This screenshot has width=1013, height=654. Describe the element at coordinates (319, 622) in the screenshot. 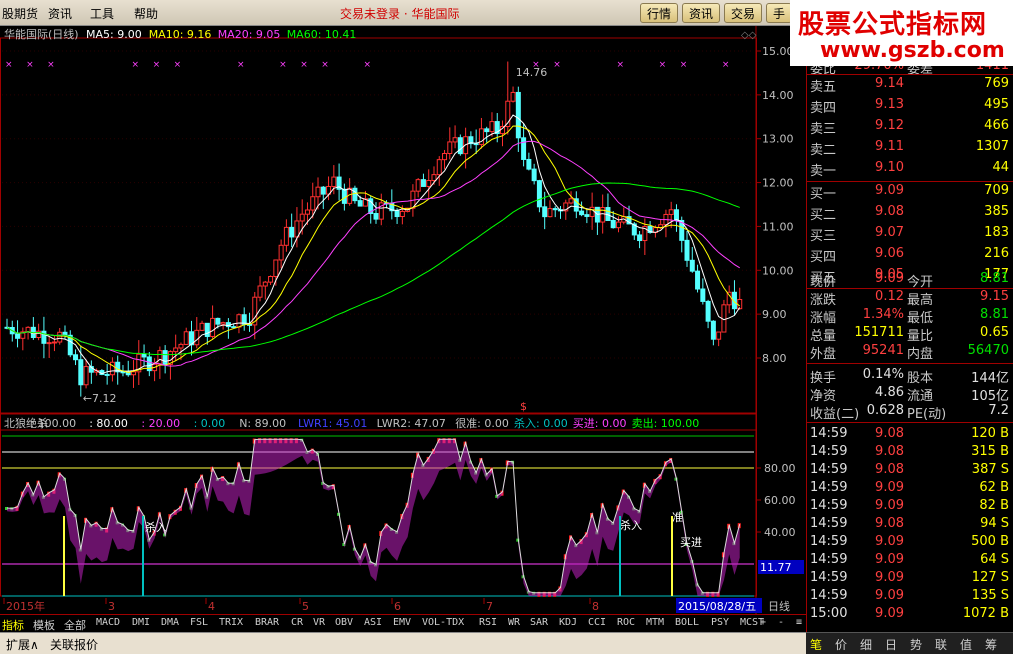

I see `indicator-tab-vr: VR` at that location.